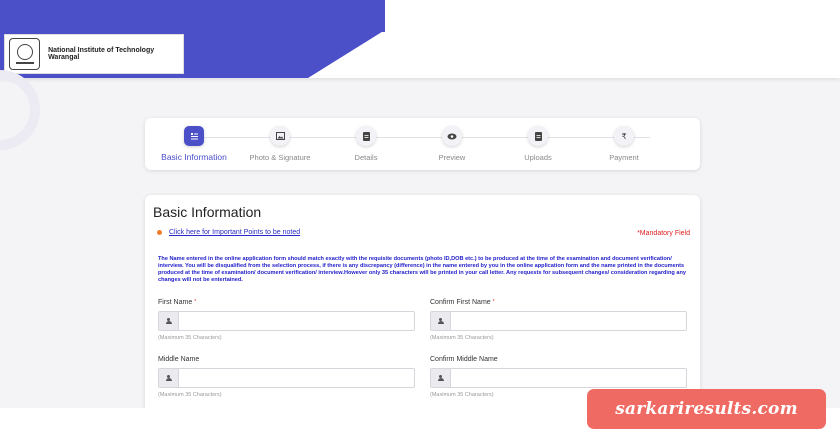 The height and width of the screenshot is (441, 840). Describe the element at coordinates (194, 157) in the screenshot. I see `step-label: Basic Information` at that location.